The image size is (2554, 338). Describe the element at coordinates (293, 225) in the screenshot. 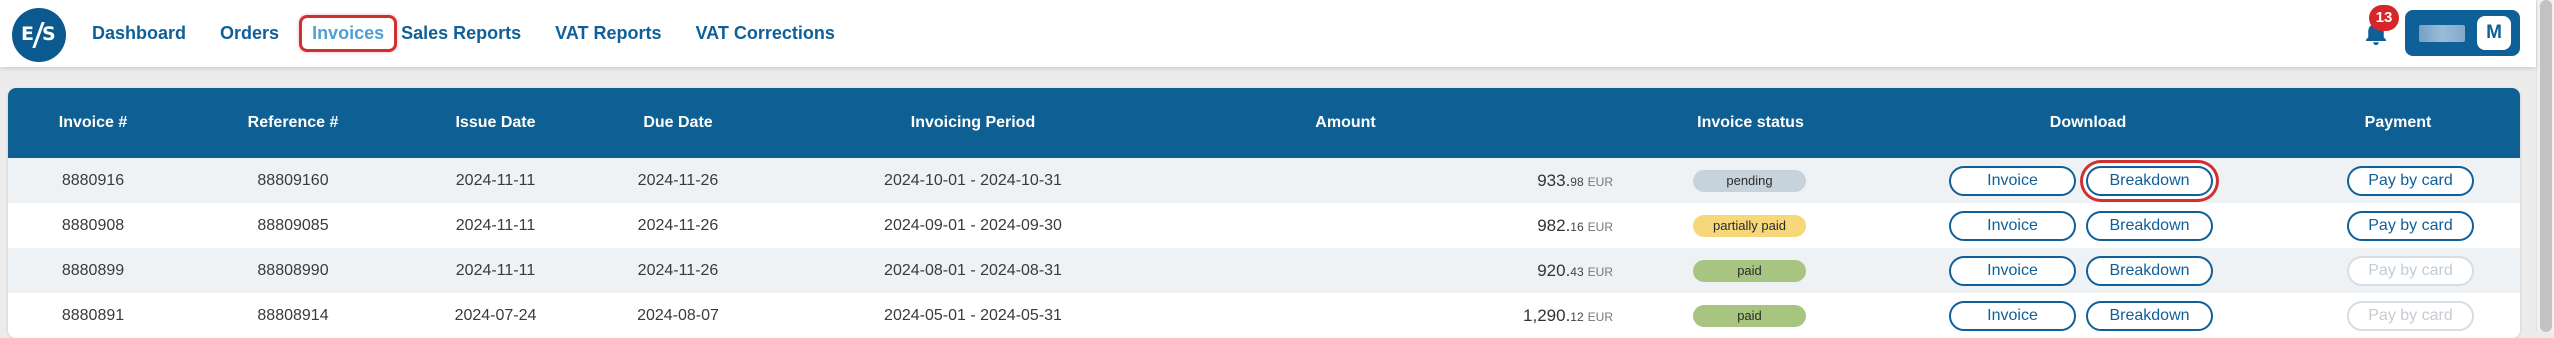

I see `reference-number: 88809085` at that location.